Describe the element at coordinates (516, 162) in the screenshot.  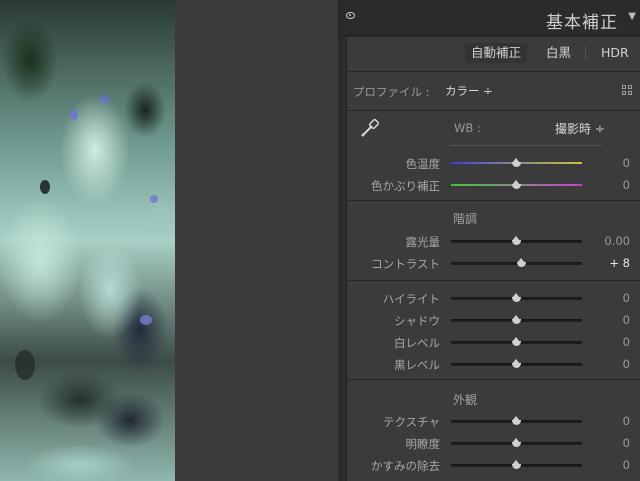
I see `slider-wb-0-thumb` at that location.